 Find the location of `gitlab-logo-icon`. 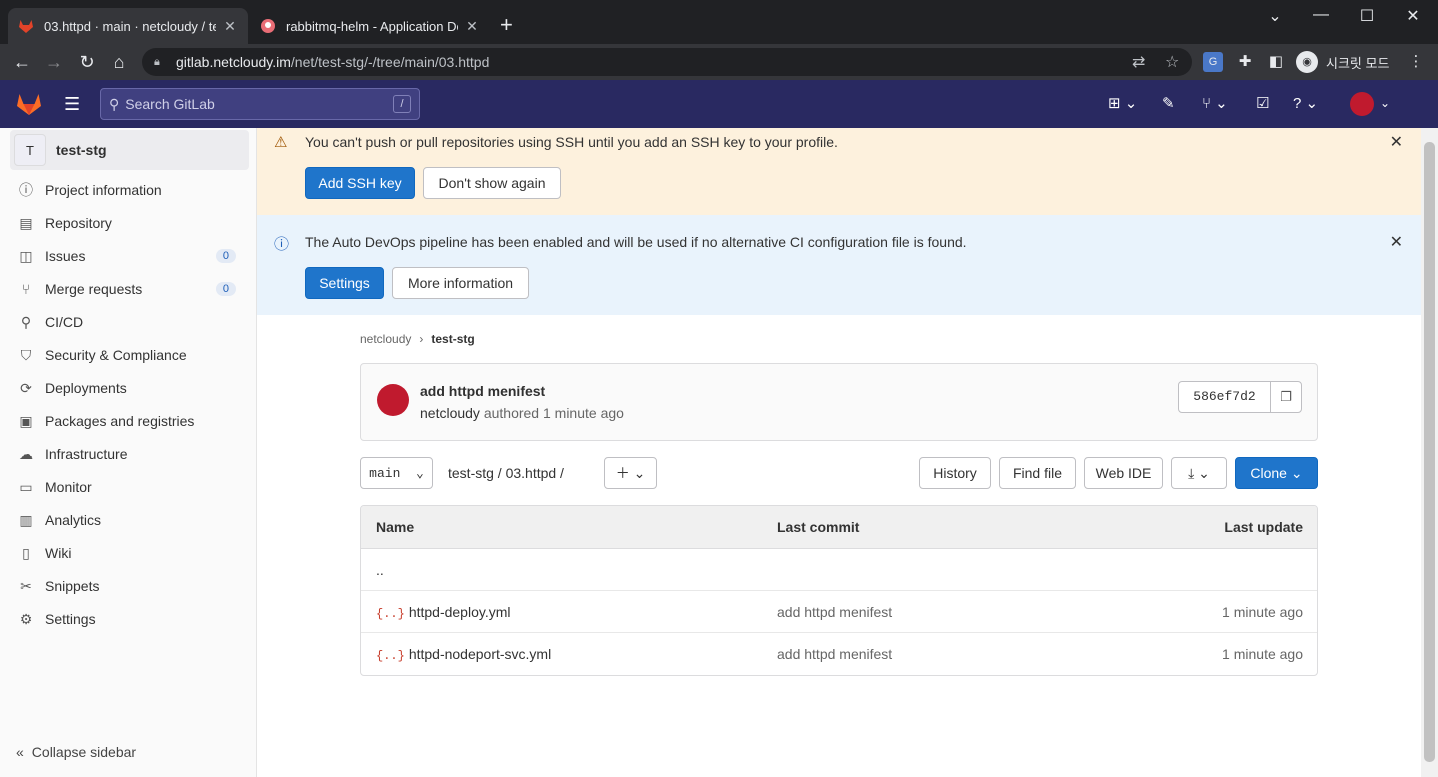

gitlab-logo-icon is located at coordinates (29, 104).